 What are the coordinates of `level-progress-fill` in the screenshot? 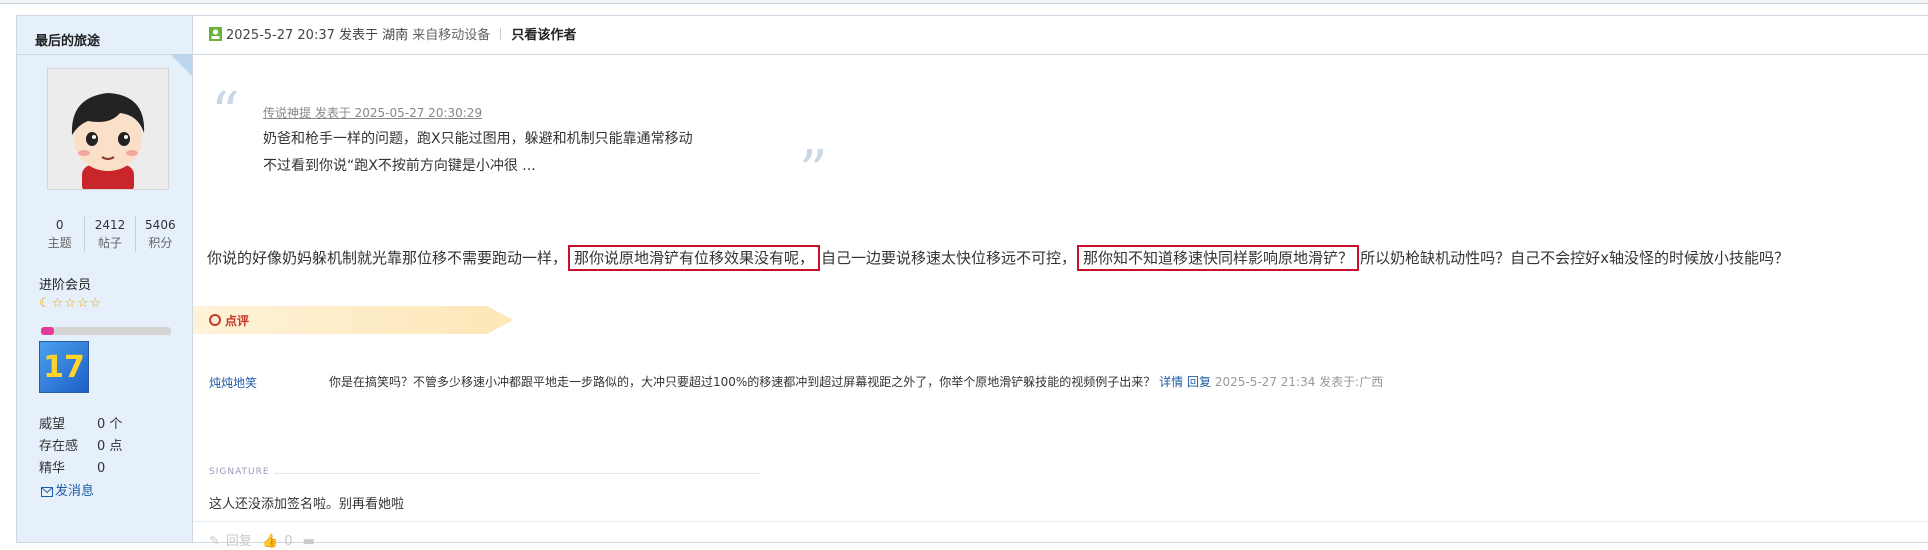 It's located at (47, 331).